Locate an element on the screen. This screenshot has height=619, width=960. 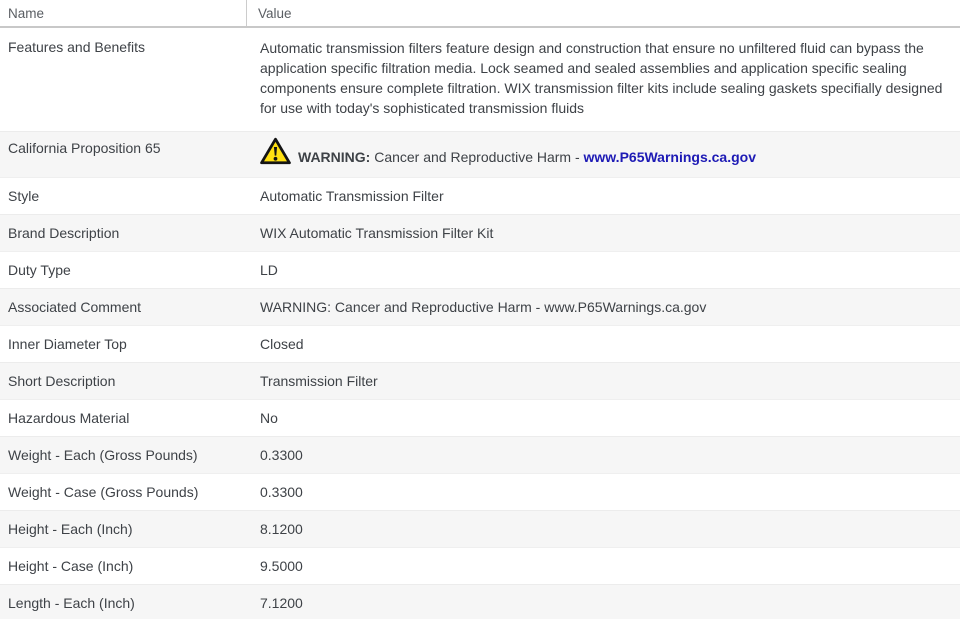
row-label: Length - Each (Inch) is located at coordinates (71, 603).